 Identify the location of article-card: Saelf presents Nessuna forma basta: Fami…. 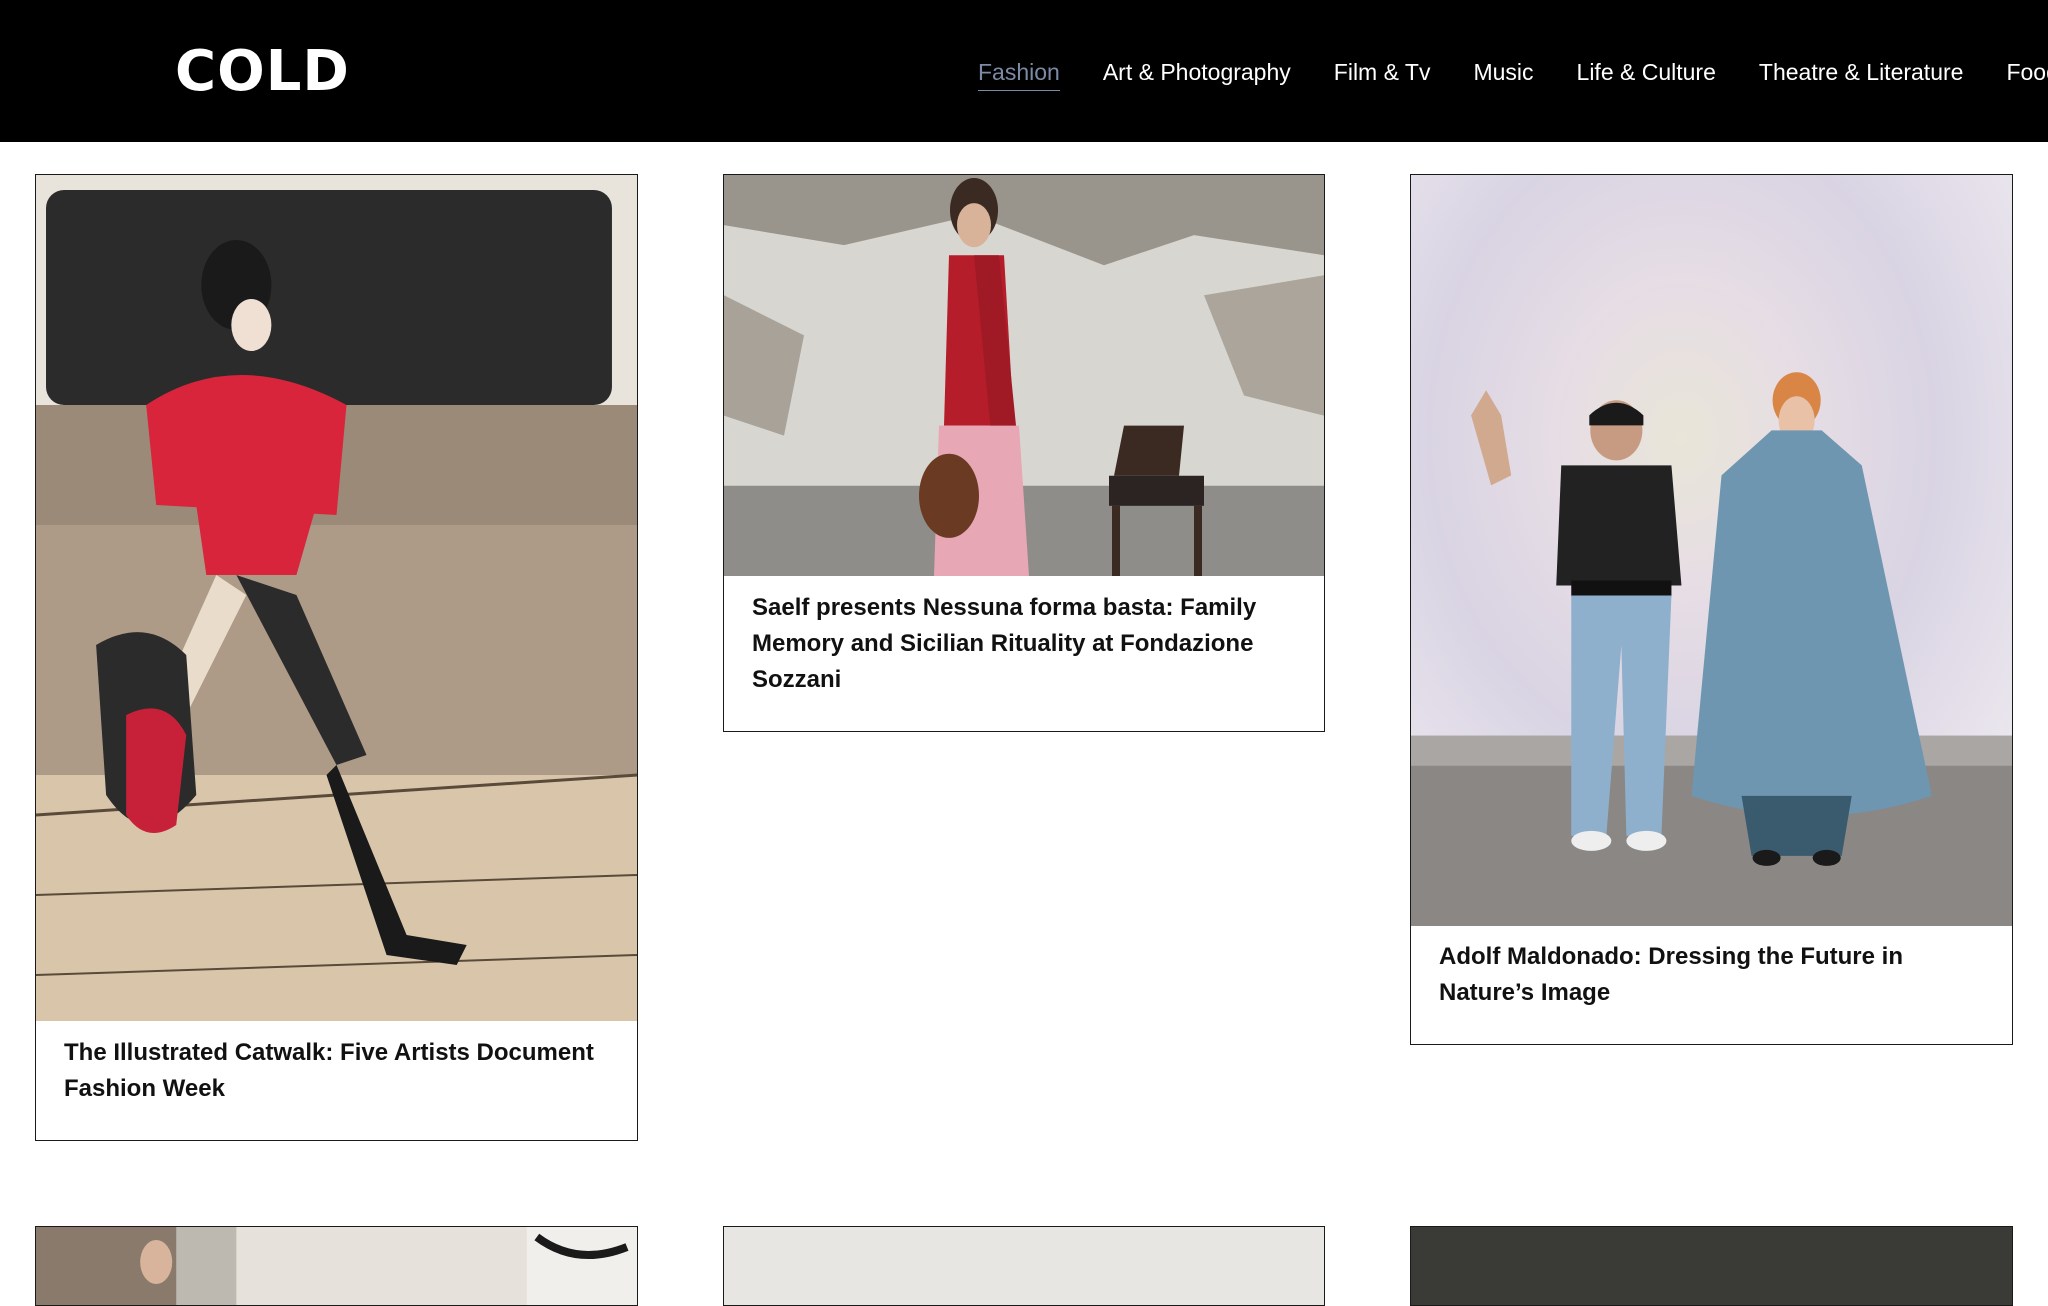
(1024, 453).